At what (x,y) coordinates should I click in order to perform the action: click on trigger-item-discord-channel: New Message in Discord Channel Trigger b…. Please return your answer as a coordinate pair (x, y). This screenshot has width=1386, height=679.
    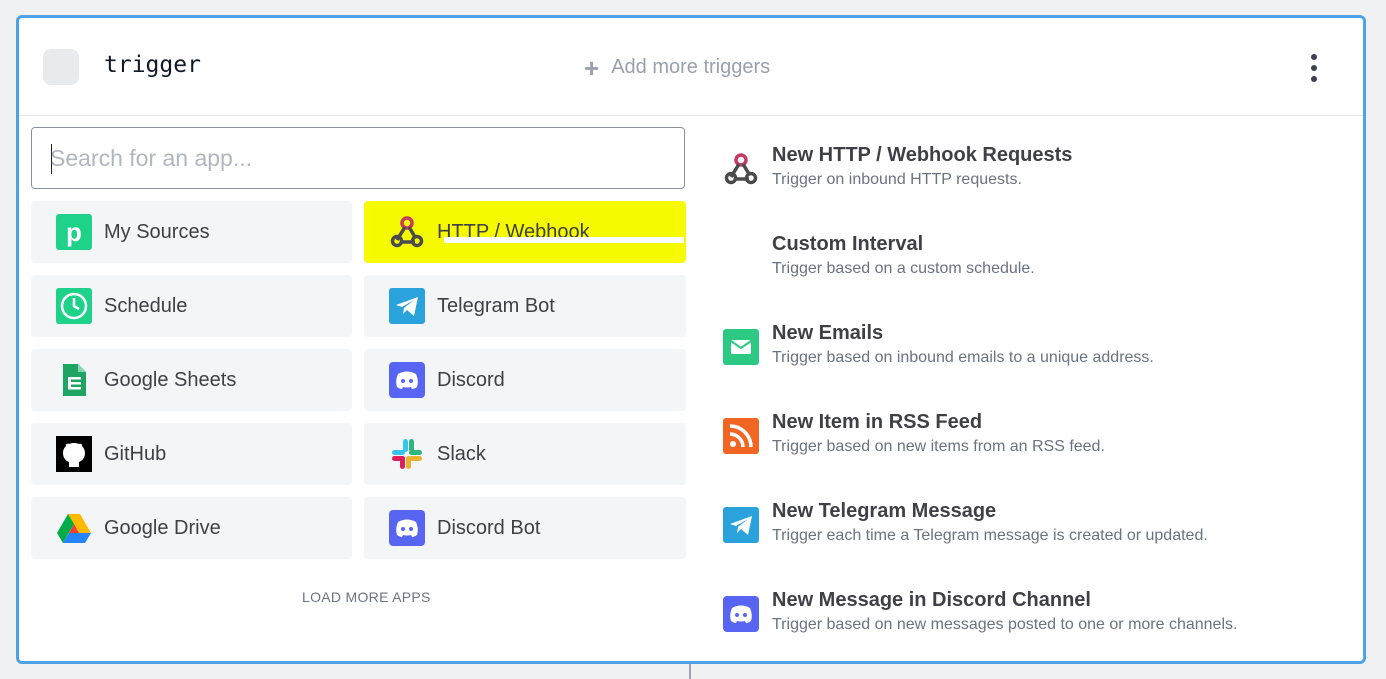
    Looking at the image, I should click on (979, 610).